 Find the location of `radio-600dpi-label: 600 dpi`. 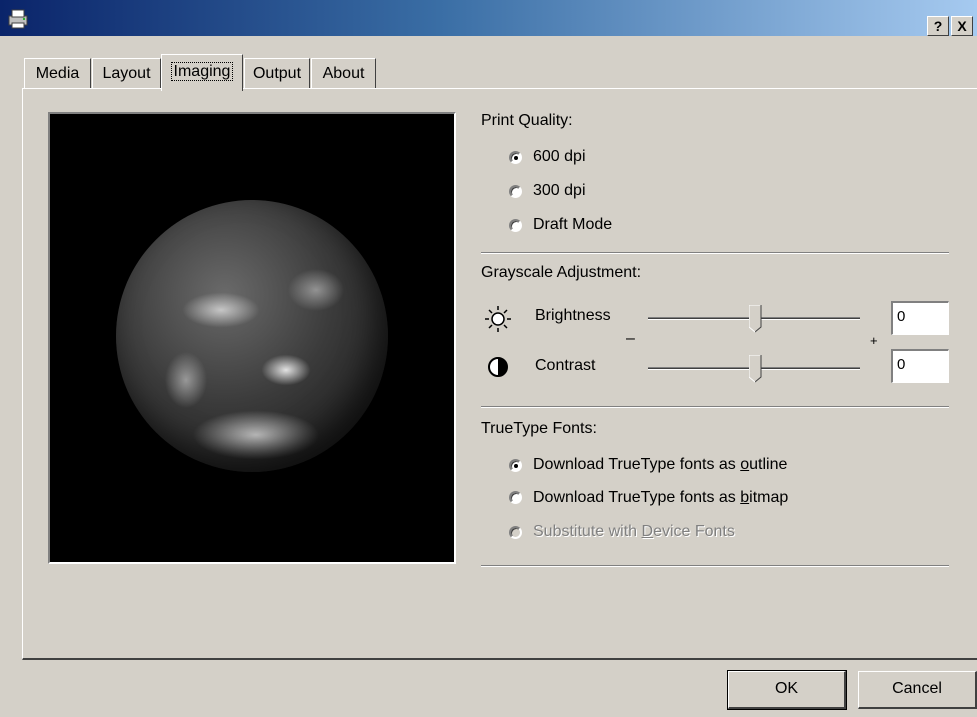

radio-600dpi-label: 600 dpi is located at coordinates (559, 157).